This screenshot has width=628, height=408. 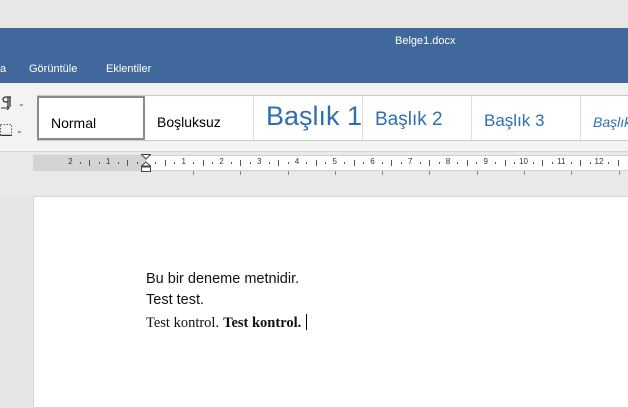 I want to click on style-heading-2: Başlık 2, so click(x=417, y=118).